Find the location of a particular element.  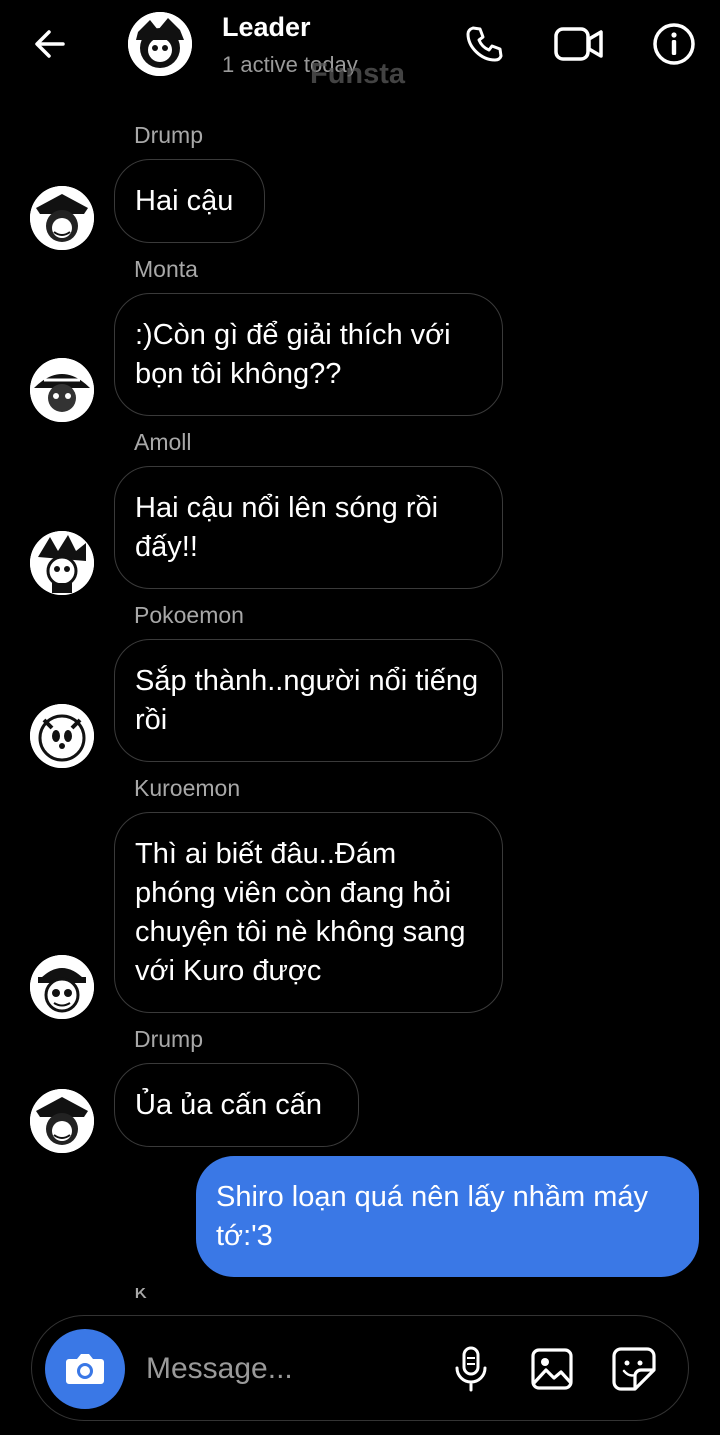

message-composer is located at coordinates (360, 1368).